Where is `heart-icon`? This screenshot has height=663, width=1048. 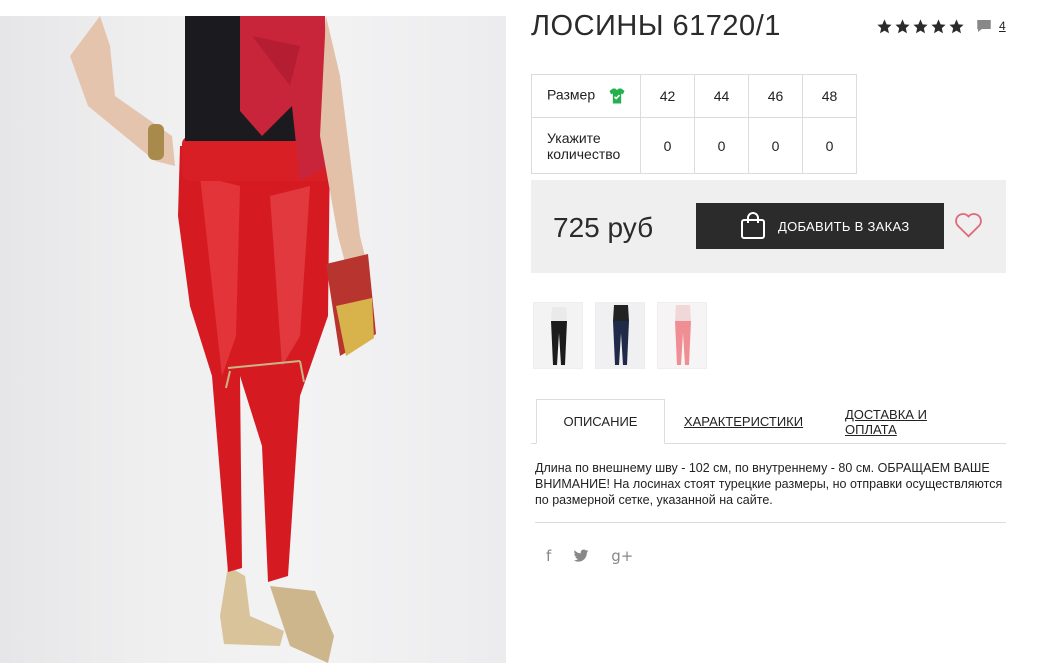 heart-icon is located at coordinates (968, 225).